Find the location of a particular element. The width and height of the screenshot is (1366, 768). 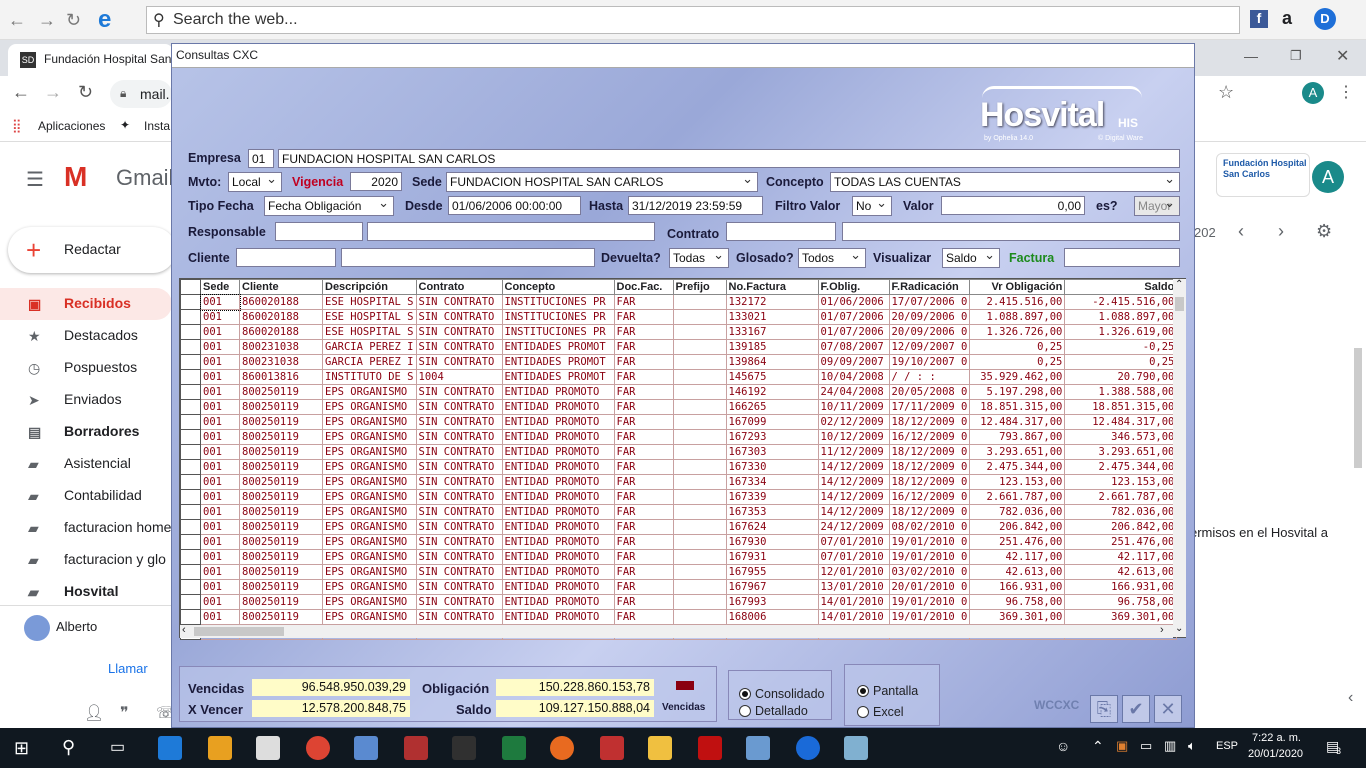

table-cell: ENTIDAD PROMOTO is located at coordinates (558, 527).